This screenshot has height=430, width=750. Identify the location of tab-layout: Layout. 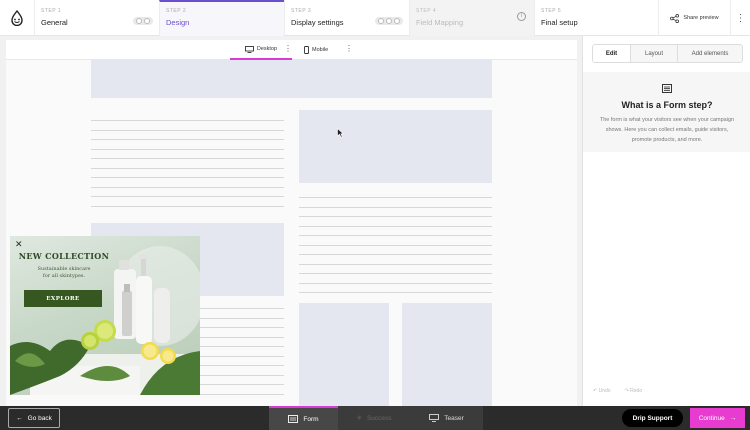
(653, 53).